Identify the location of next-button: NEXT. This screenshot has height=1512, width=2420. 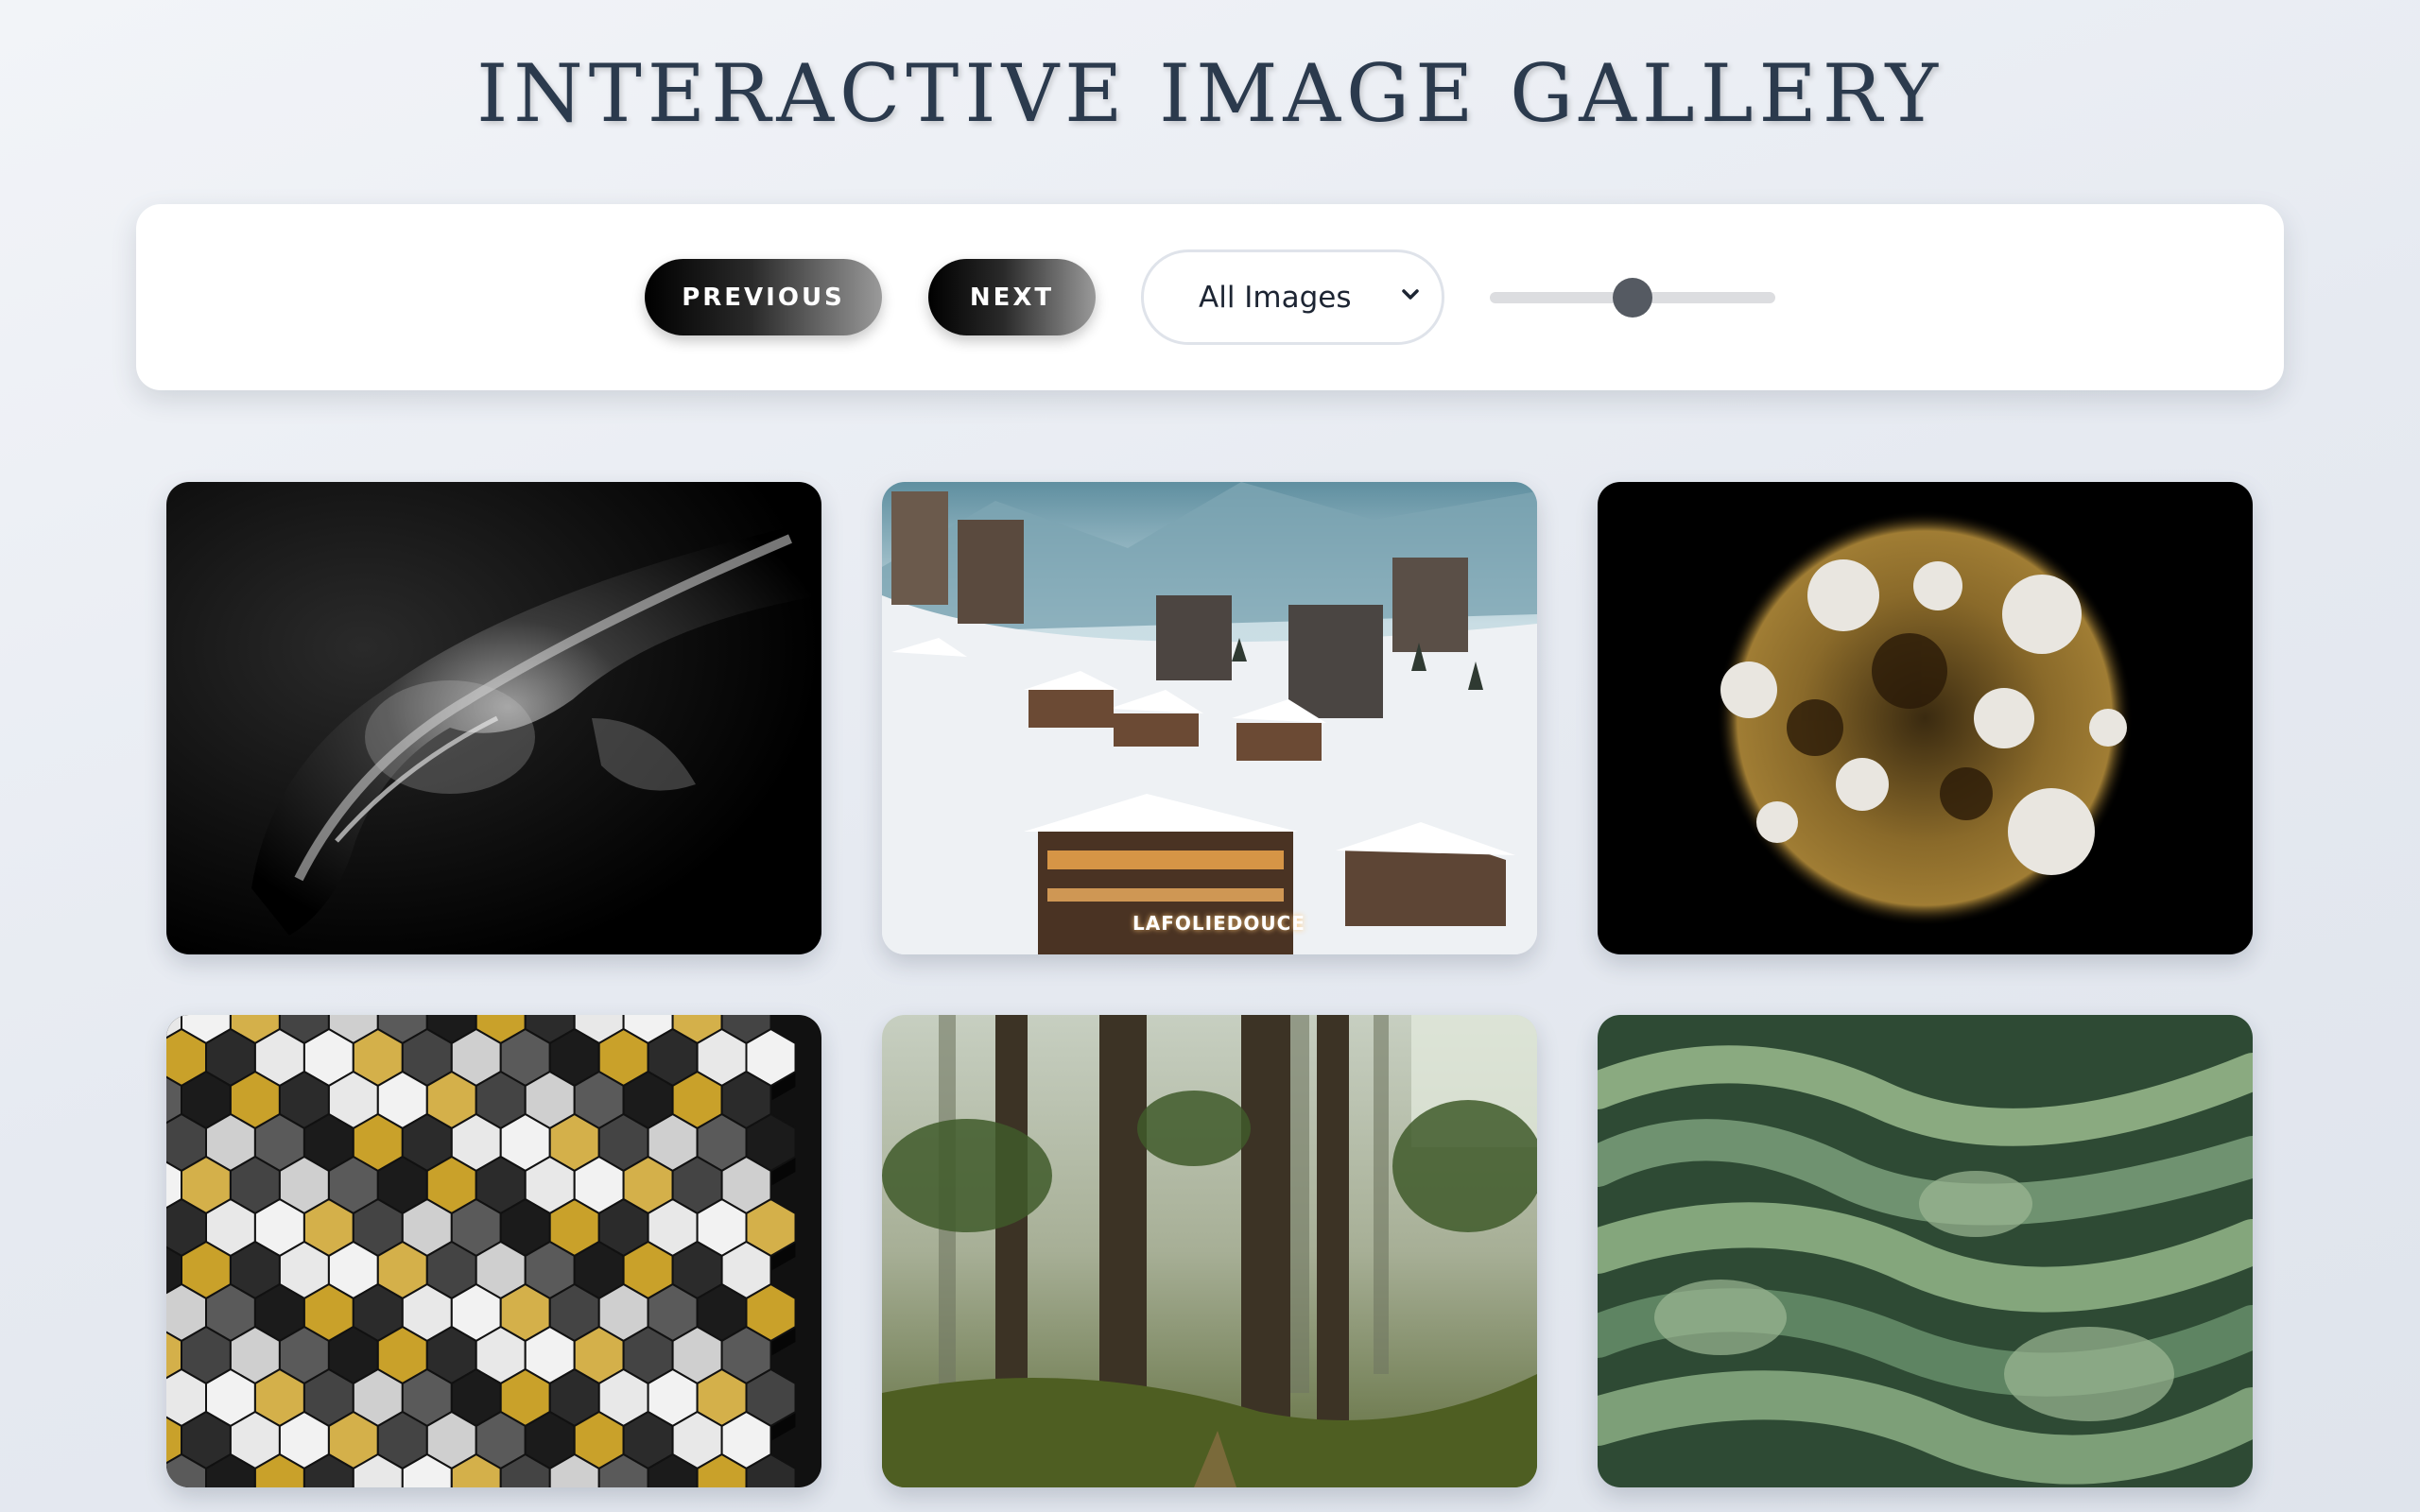
(1012, 297).